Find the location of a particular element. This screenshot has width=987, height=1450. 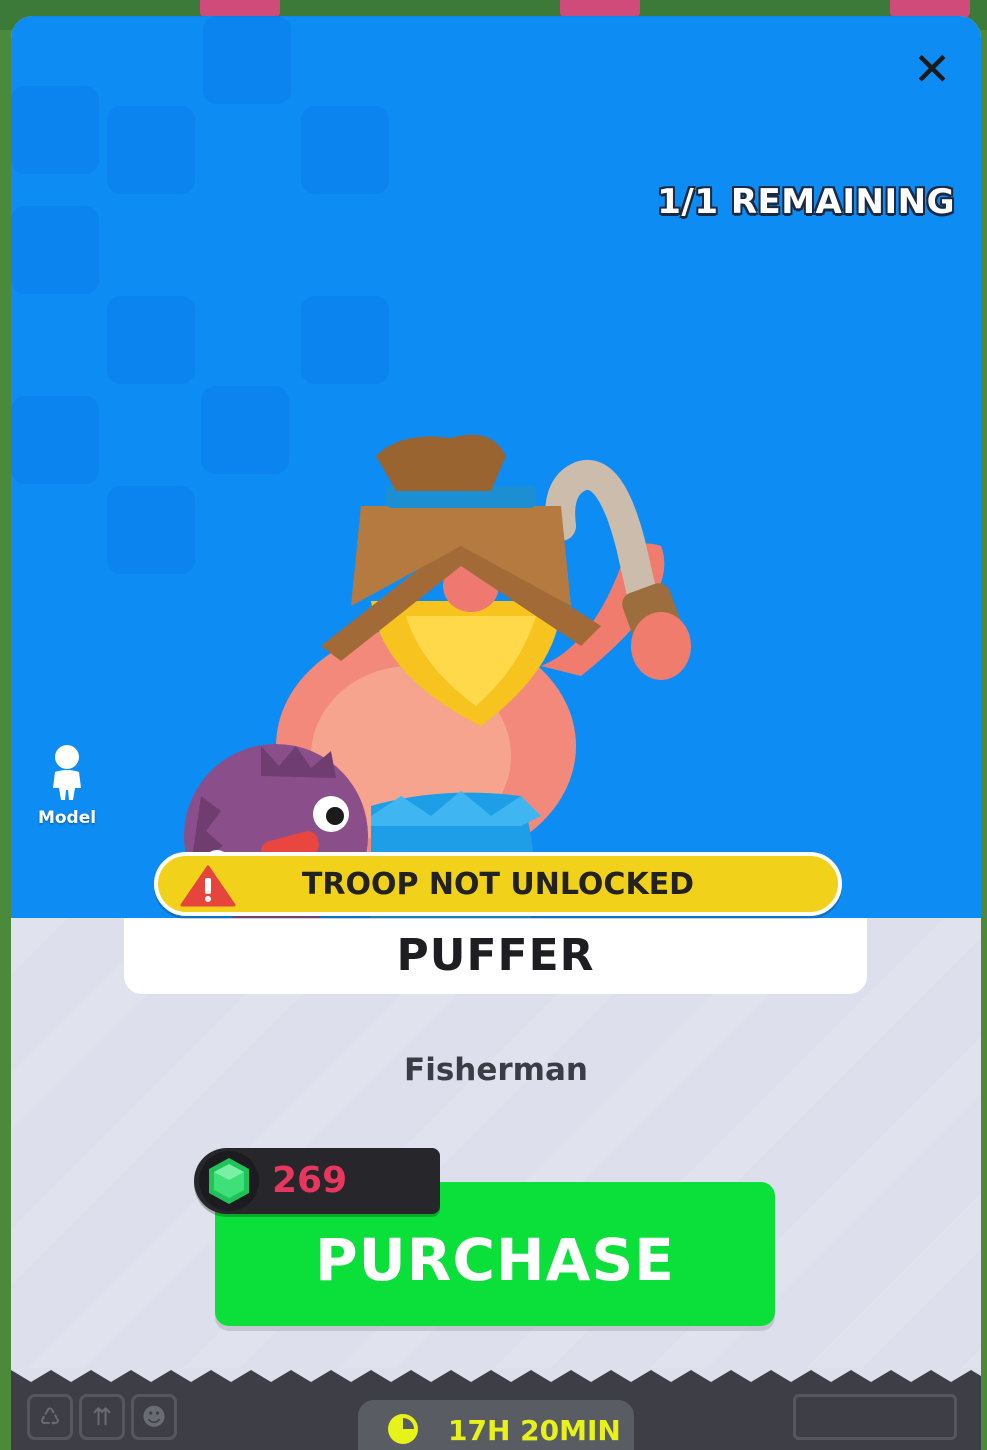

barcode-icon is located at coordinates (875, 1417).